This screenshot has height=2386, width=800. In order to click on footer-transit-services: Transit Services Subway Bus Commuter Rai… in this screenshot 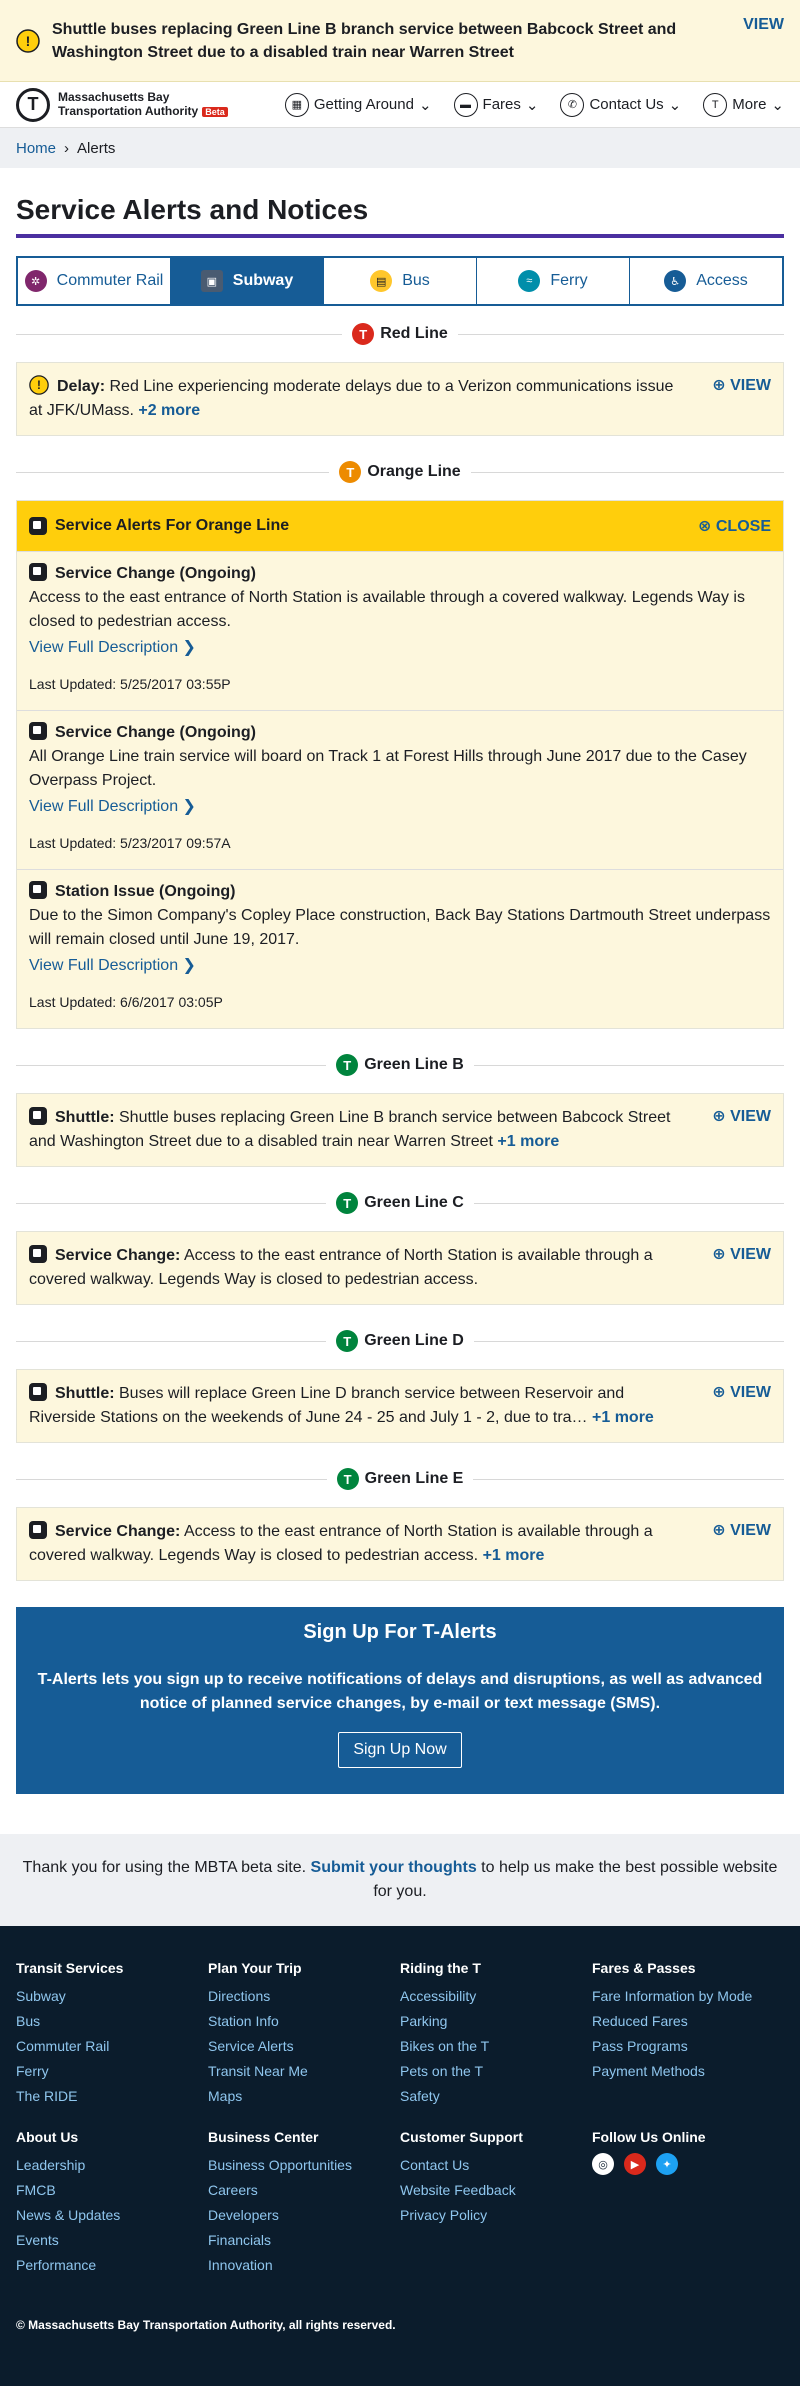, I will do `click(112, 2034)`.